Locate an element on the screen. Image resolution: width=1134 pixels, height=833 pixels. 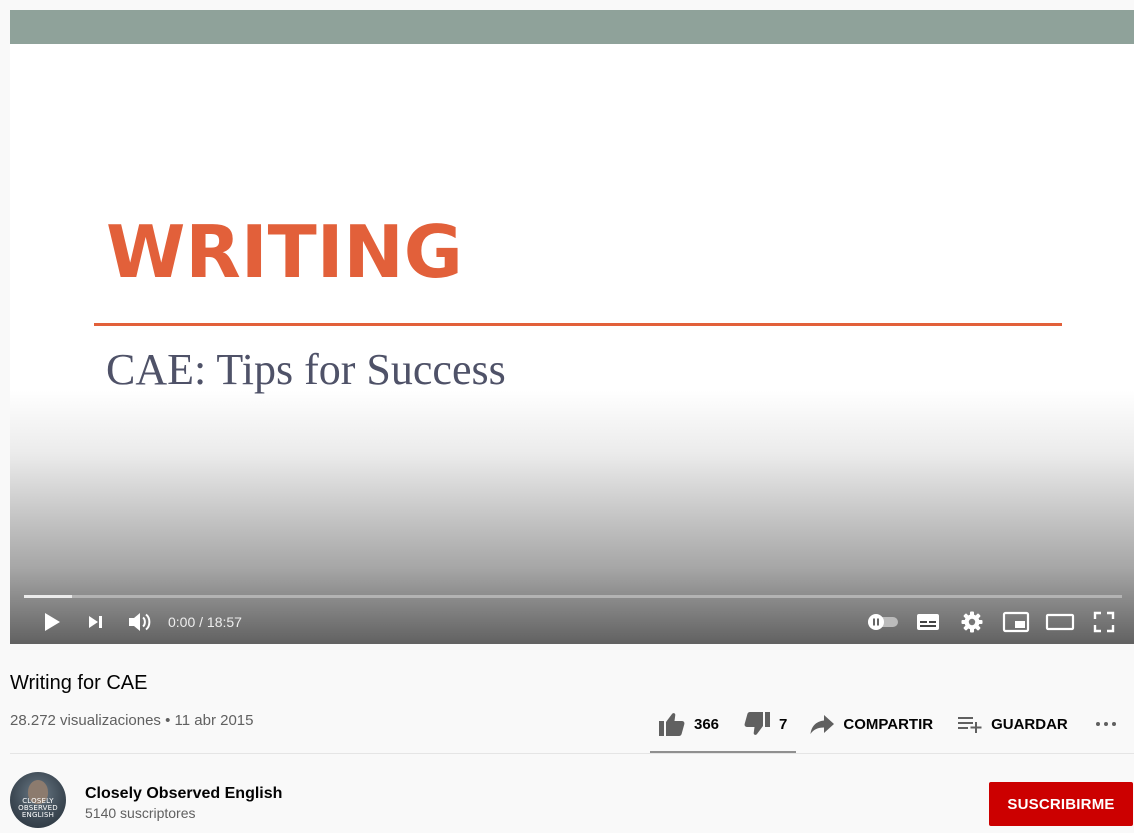
video-actions: 366 7 COMPARTIR GUARDAR is located at coordinates (888, 724).